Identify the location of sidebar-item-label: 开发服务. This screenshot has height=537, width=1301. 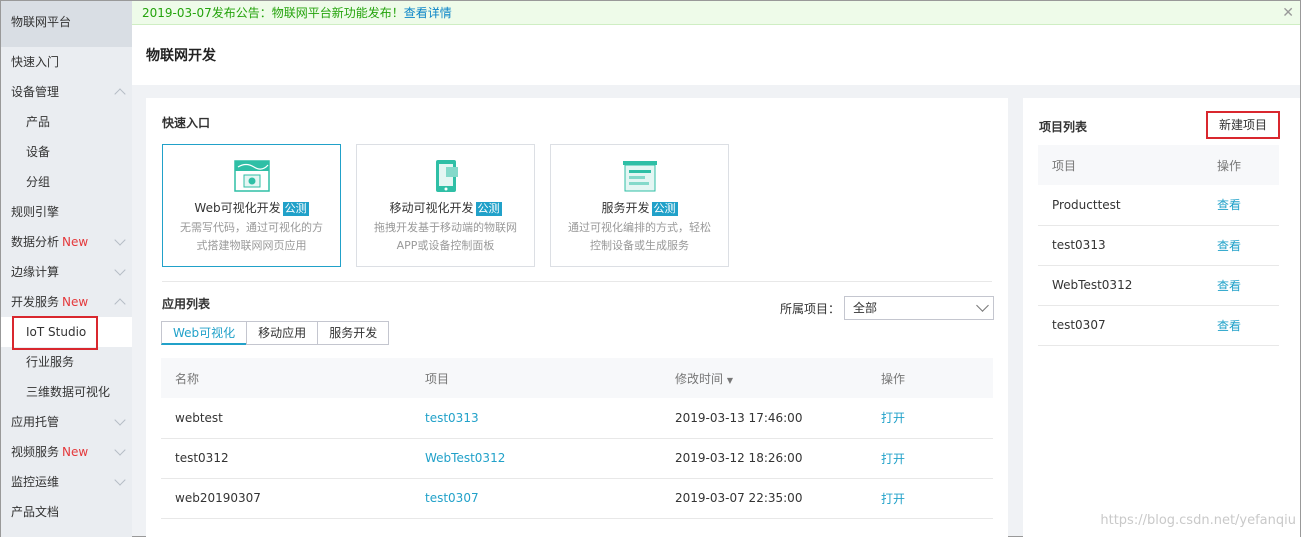
(35, 302).